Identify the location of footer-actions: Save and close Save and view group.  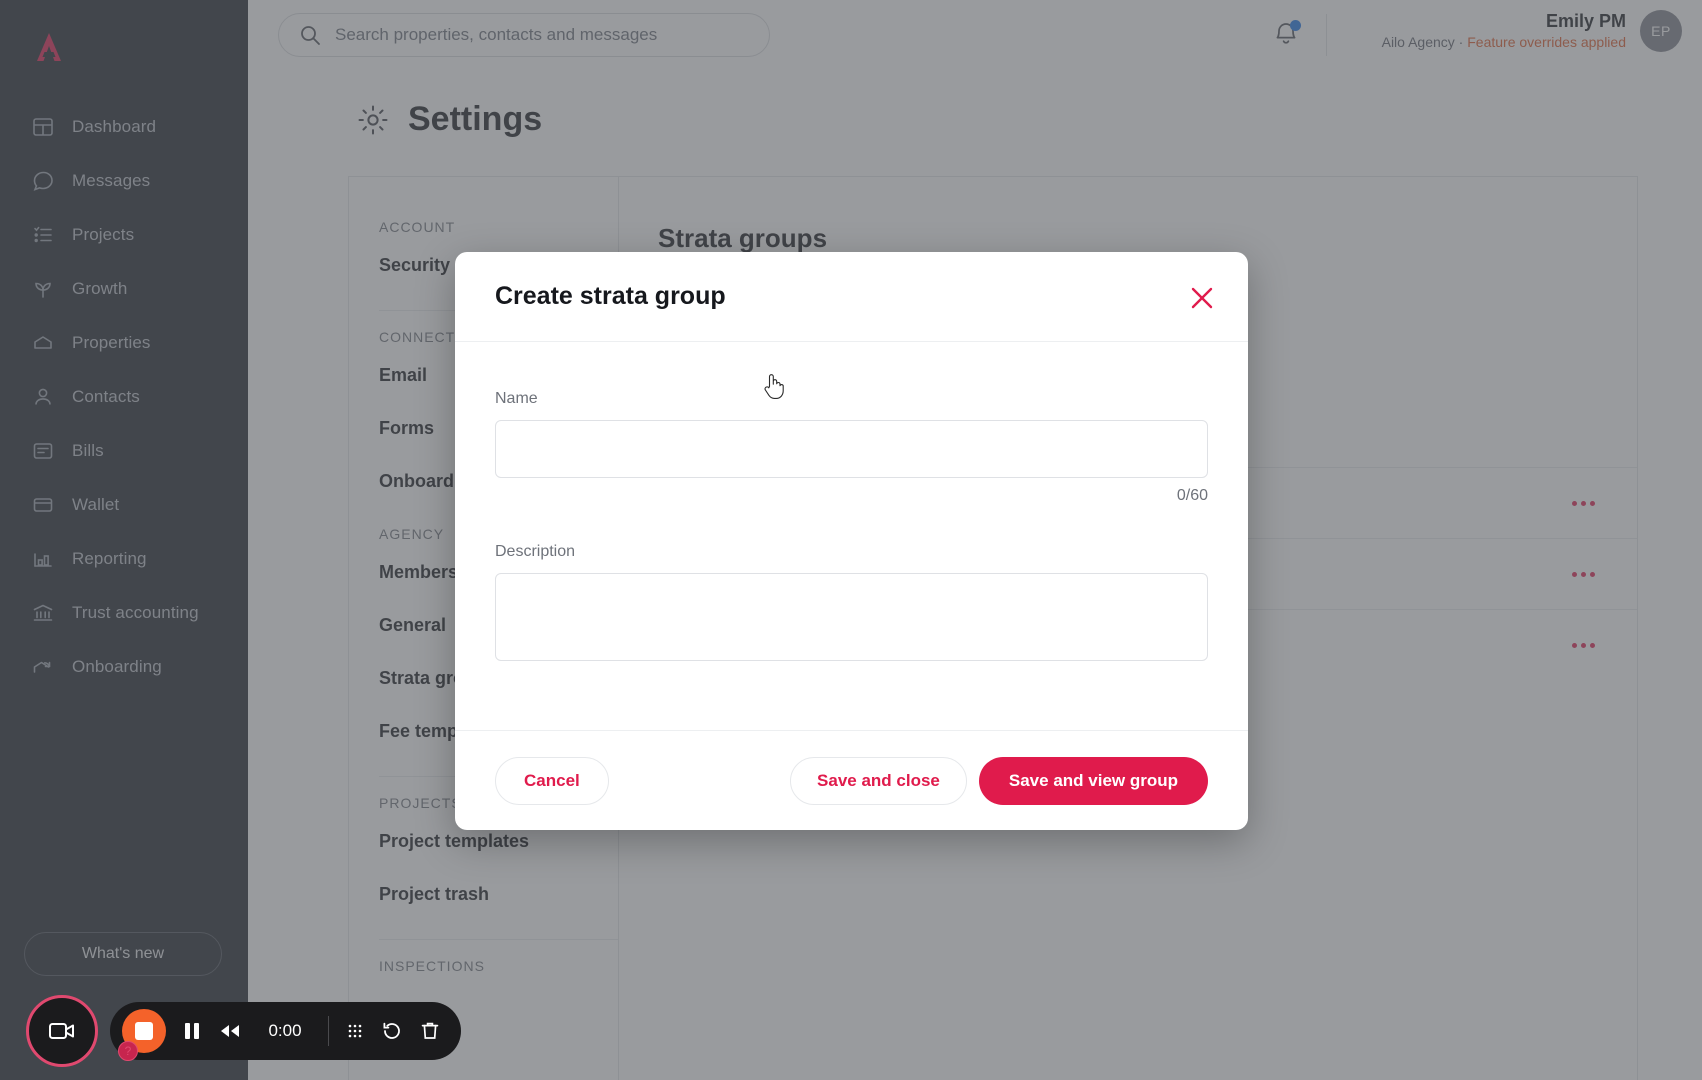
(999, 780).